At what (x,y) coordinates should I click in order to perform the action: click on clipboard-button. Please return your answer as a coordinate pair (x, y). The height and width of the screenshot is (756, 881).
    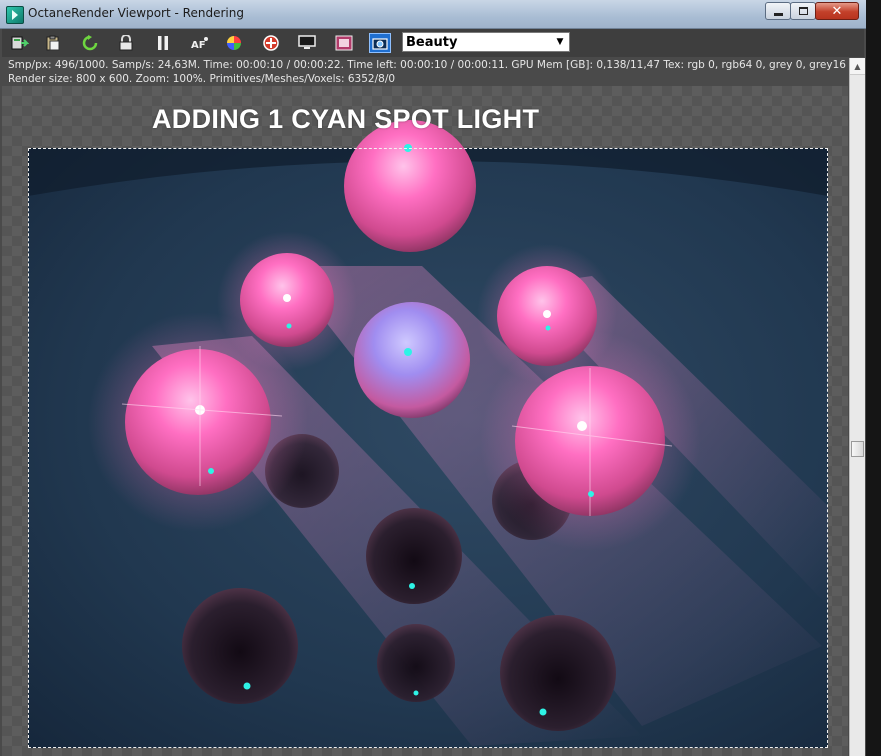
    Looking at the image, I should click on (53, 43).